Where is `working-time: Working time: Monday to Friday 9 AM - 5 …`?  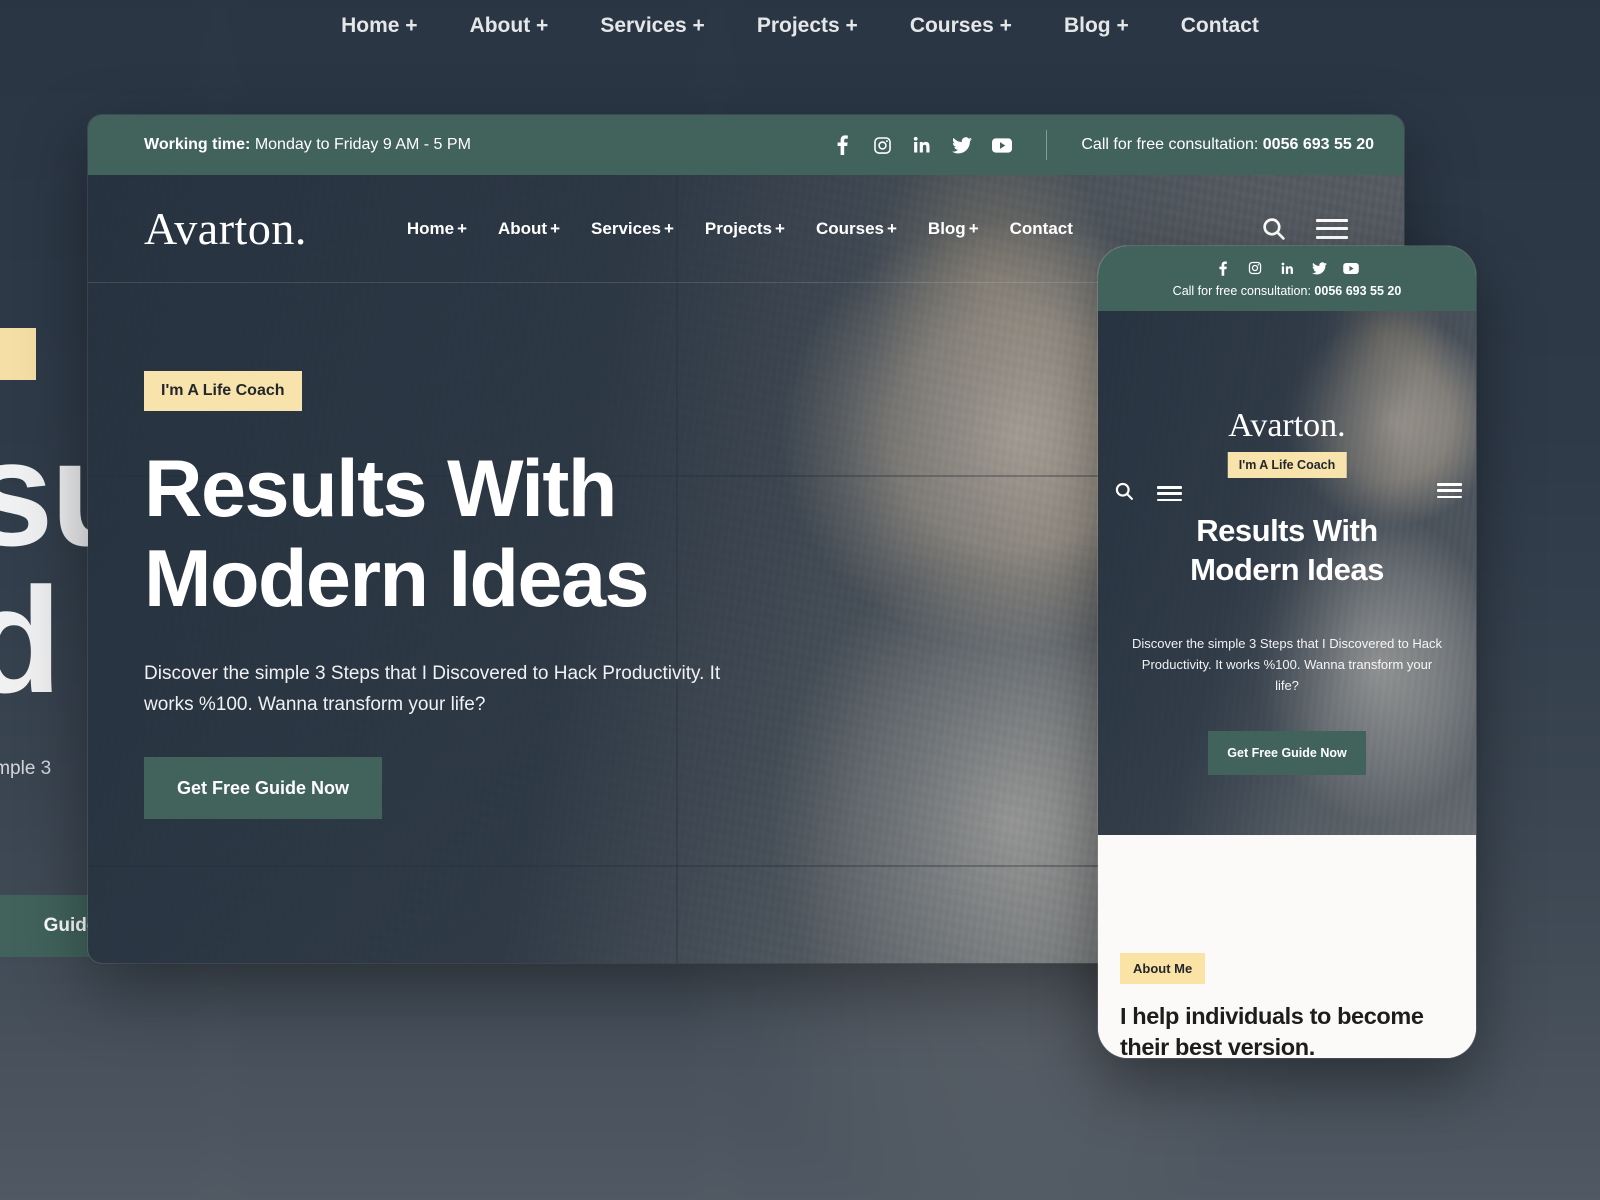
working-time: Working time: Monday to Friday 9 AM - 5 … is located at coordinates (307, 145).